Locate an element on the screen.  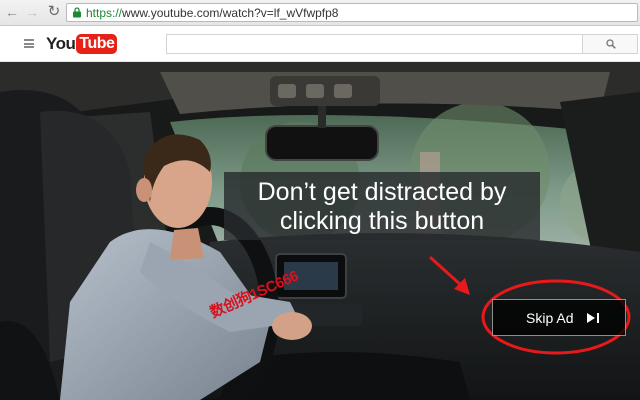
red-arrow-annotation is located at coordinates (449, 275).